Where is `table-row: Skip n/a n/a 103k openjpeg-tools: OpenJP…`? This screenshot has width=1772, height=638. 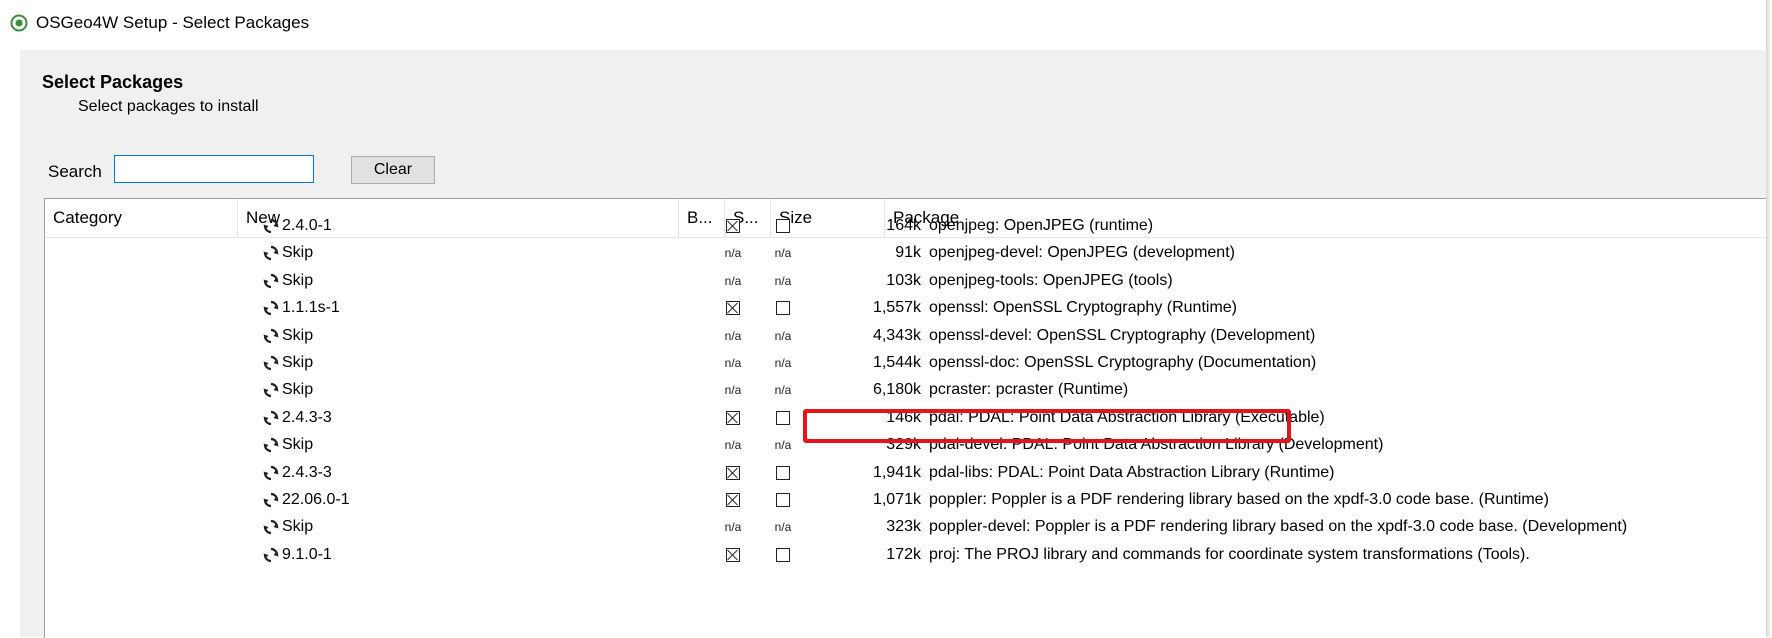 table-row: Skip n/a n/a 103k openjpeg-tools: OpenJP… is located at coordinates (908, 281).